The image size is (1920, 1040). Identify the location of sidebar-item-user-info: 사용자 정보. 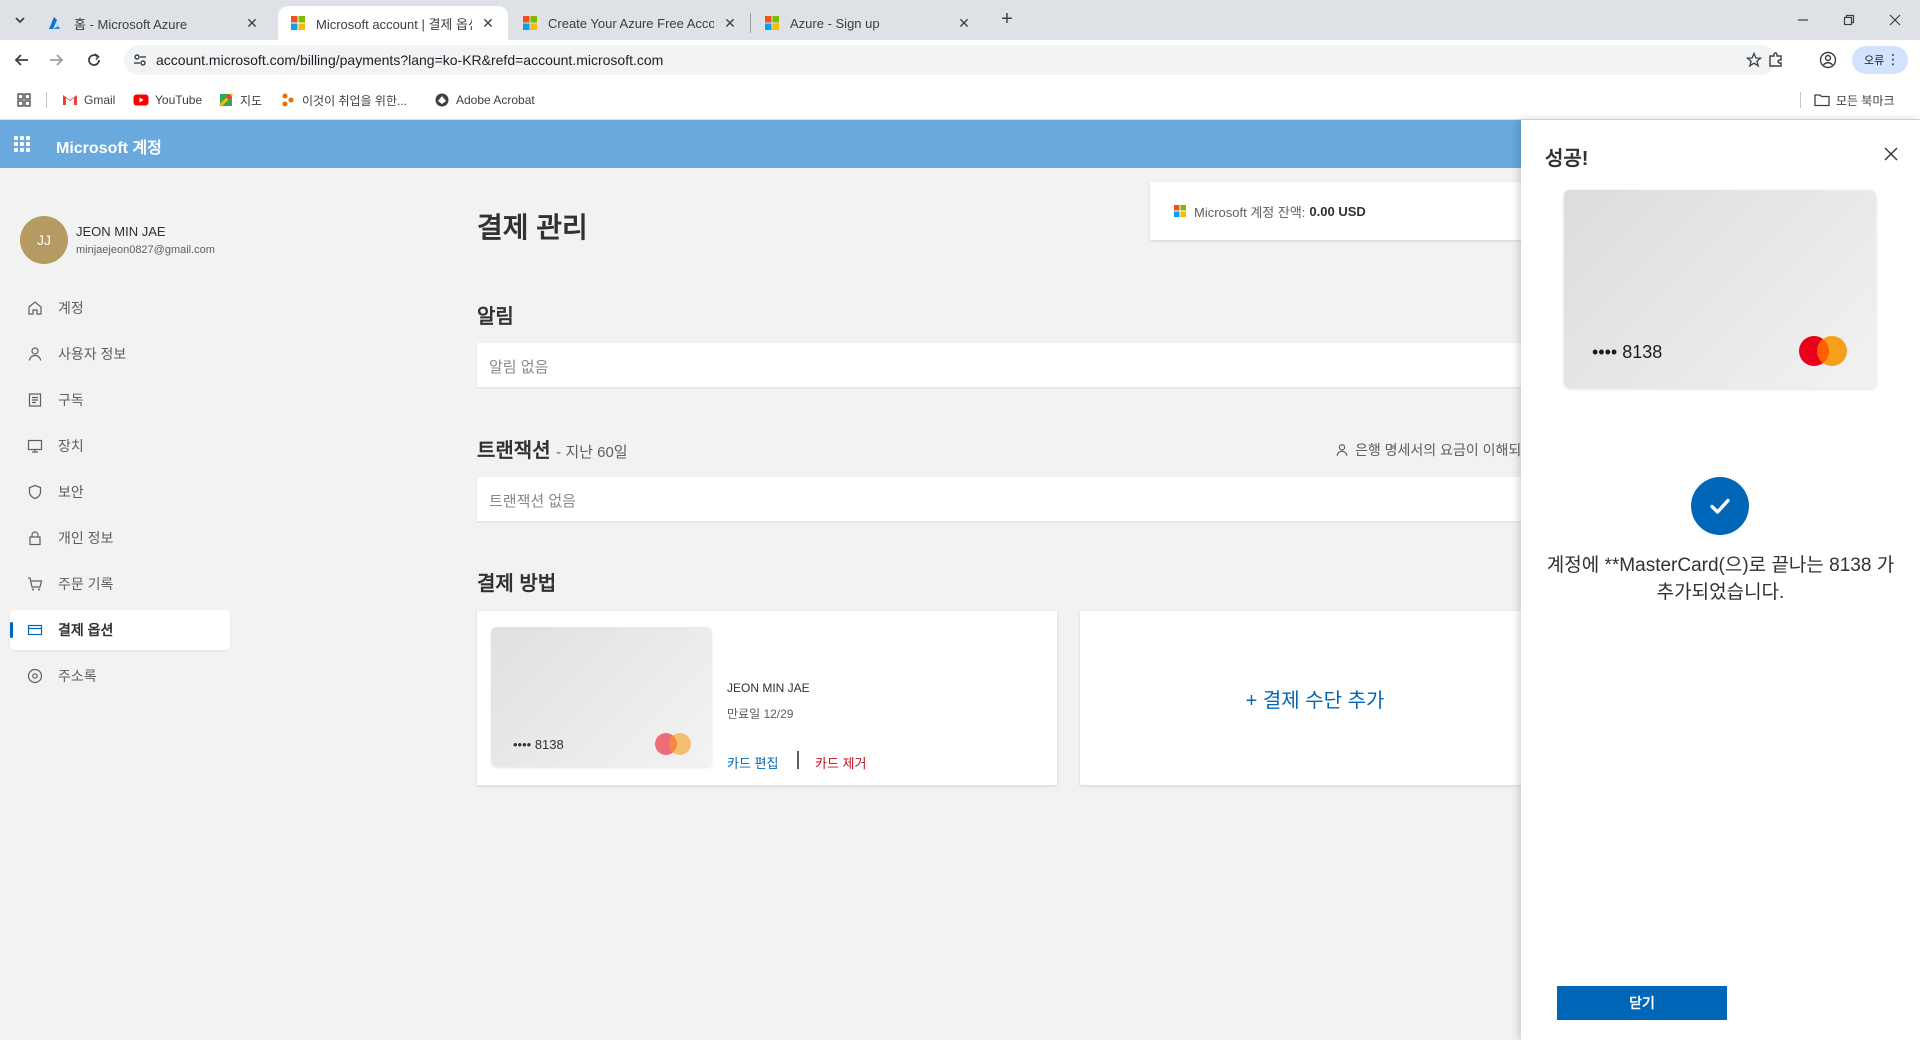
(120, 354).